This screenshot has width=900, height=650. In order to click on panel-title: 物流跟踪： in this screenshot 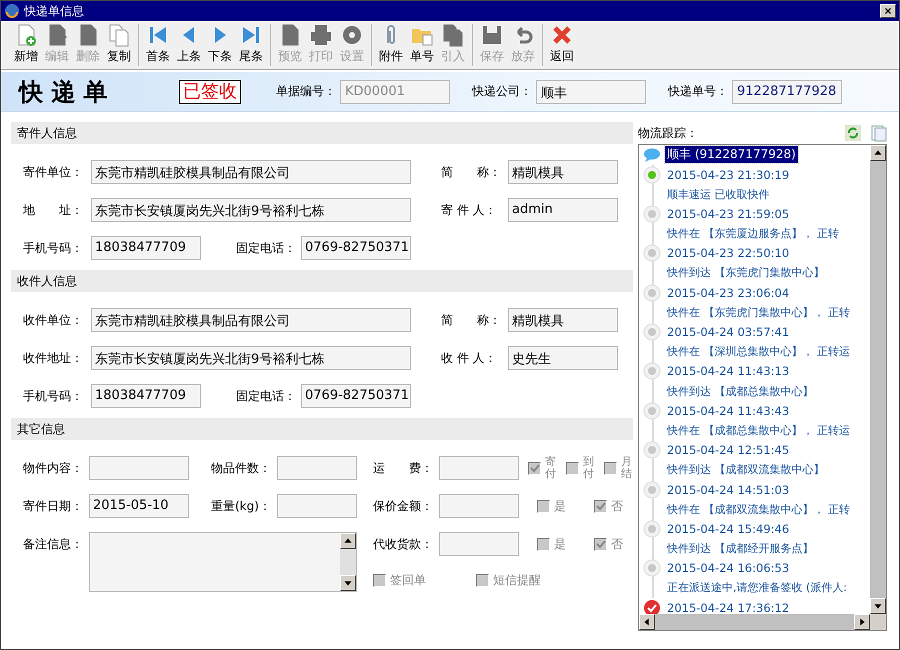, I will do `click(668, 133)`.